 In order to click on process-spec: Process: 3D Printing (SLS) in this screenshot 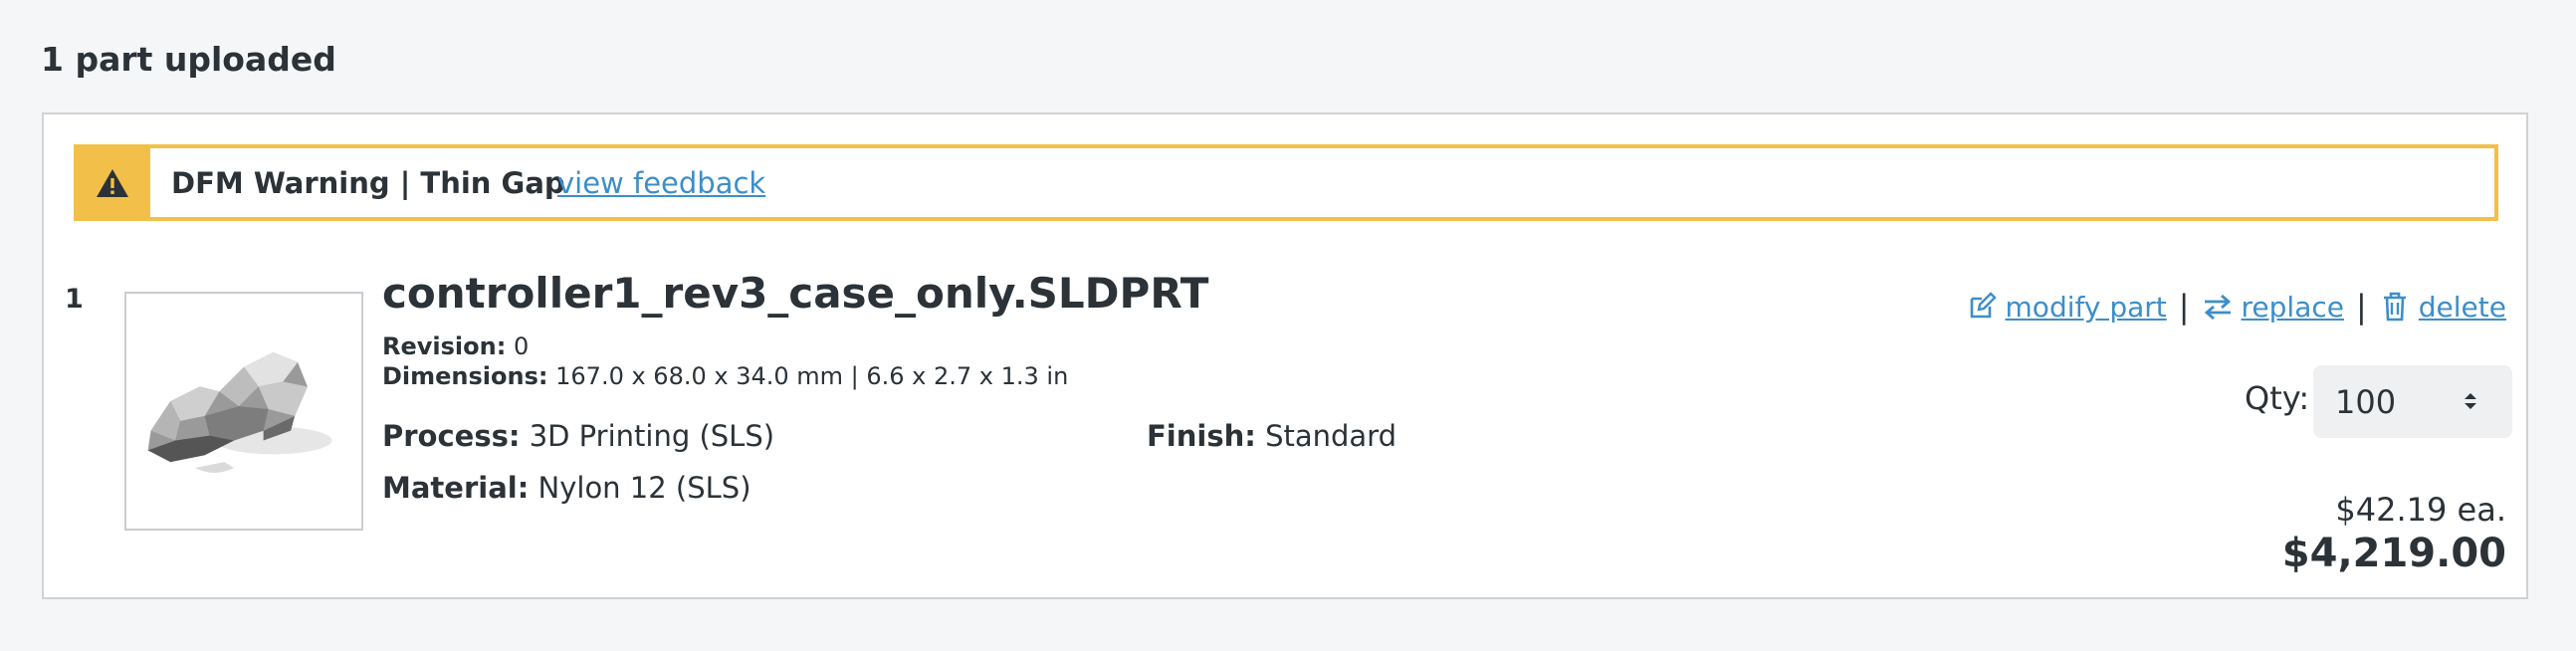, I will do `click(578, 436)`.